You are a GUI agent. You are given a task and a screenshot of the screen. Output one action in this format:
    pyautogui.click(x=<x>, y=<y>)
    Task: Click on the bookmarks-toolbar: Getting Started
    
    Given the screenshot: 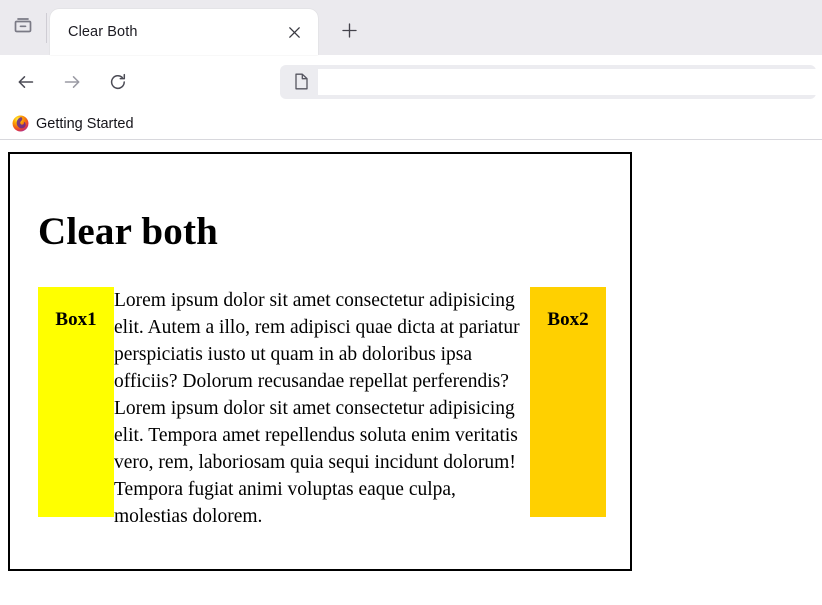 What is the action you would take?
    pyautogui.click(x=411, y=124)
    